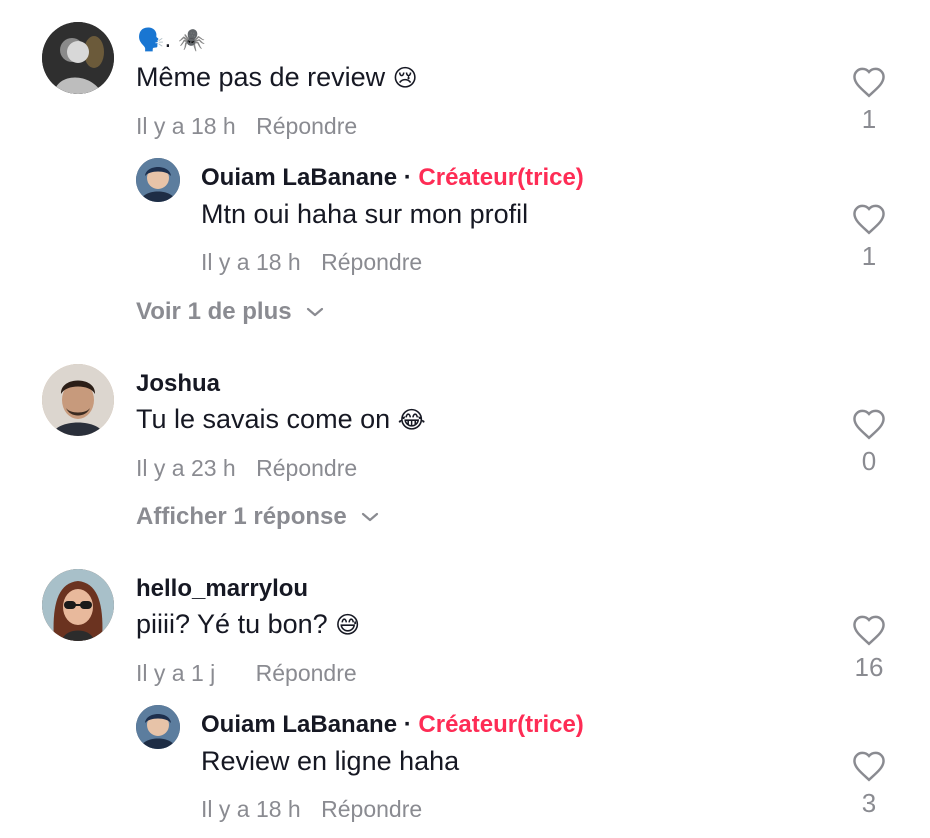 Image resolution: width=930 pixels, height=838 pixels. I want to click on comment-username: Joshua, so click(178, 384).